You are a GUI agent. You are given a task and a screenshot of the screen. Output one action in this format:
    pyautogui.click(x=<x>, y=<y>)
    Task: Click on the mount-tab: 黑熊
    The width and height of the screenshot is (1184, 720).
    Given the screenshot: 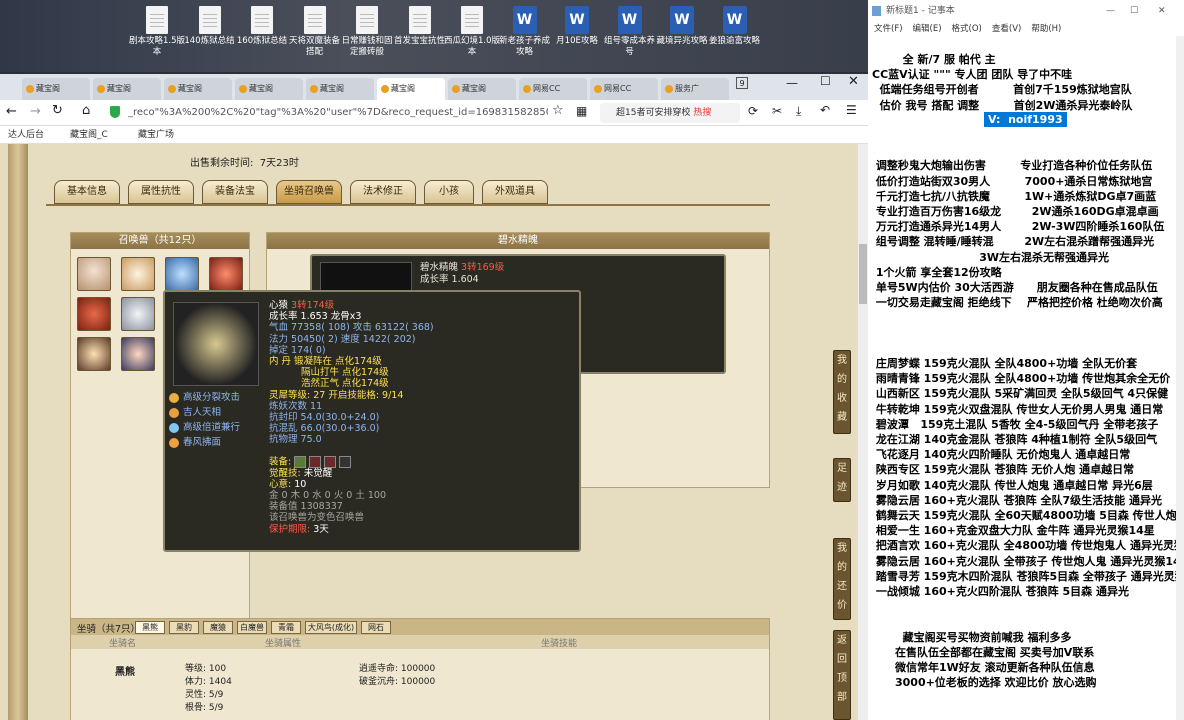 What is the action you would take?
    pyautogui.click(x=150, y=627)
    